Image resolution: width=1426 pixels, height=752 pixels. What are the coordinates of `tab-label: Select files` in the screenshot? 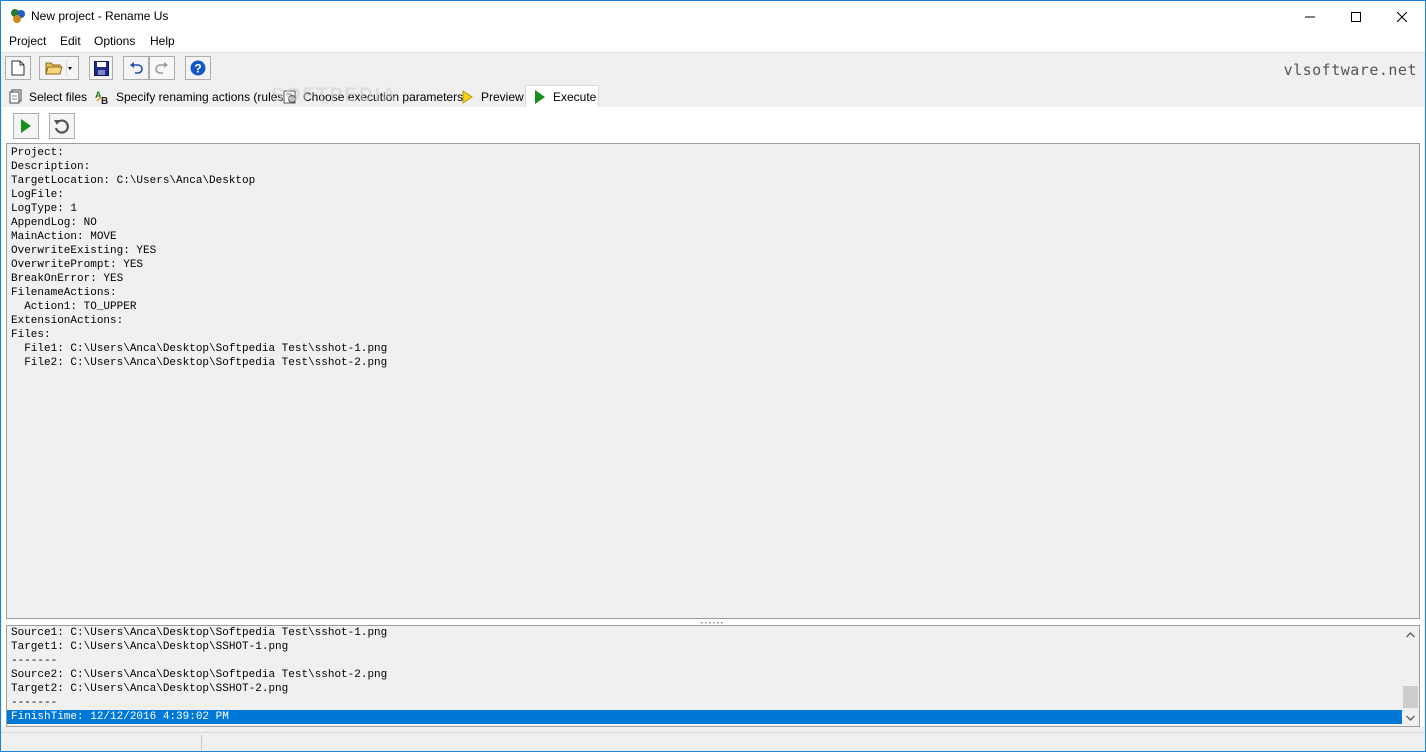 It's located at (58, 97).